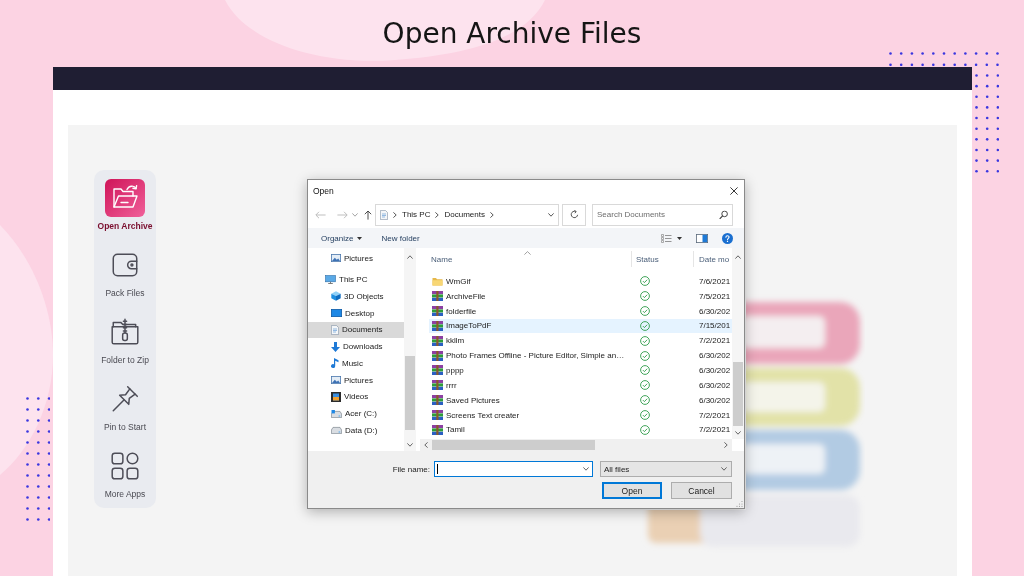 The width and height of the screenshot is (1024, 576). I want to click on file-name: Saved Pictures, so click(473, 400).